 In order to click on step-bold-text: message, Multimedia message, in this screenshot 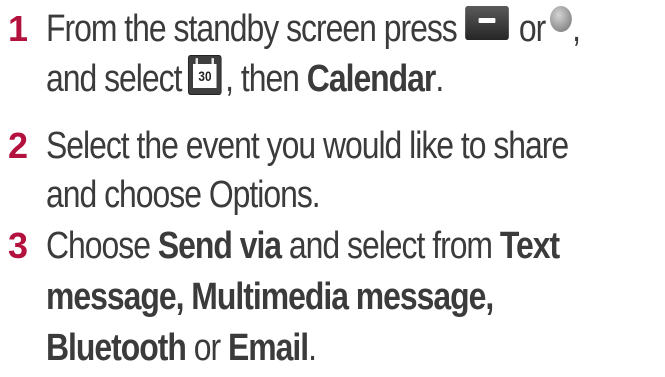, I will do `click(270, 297)`.